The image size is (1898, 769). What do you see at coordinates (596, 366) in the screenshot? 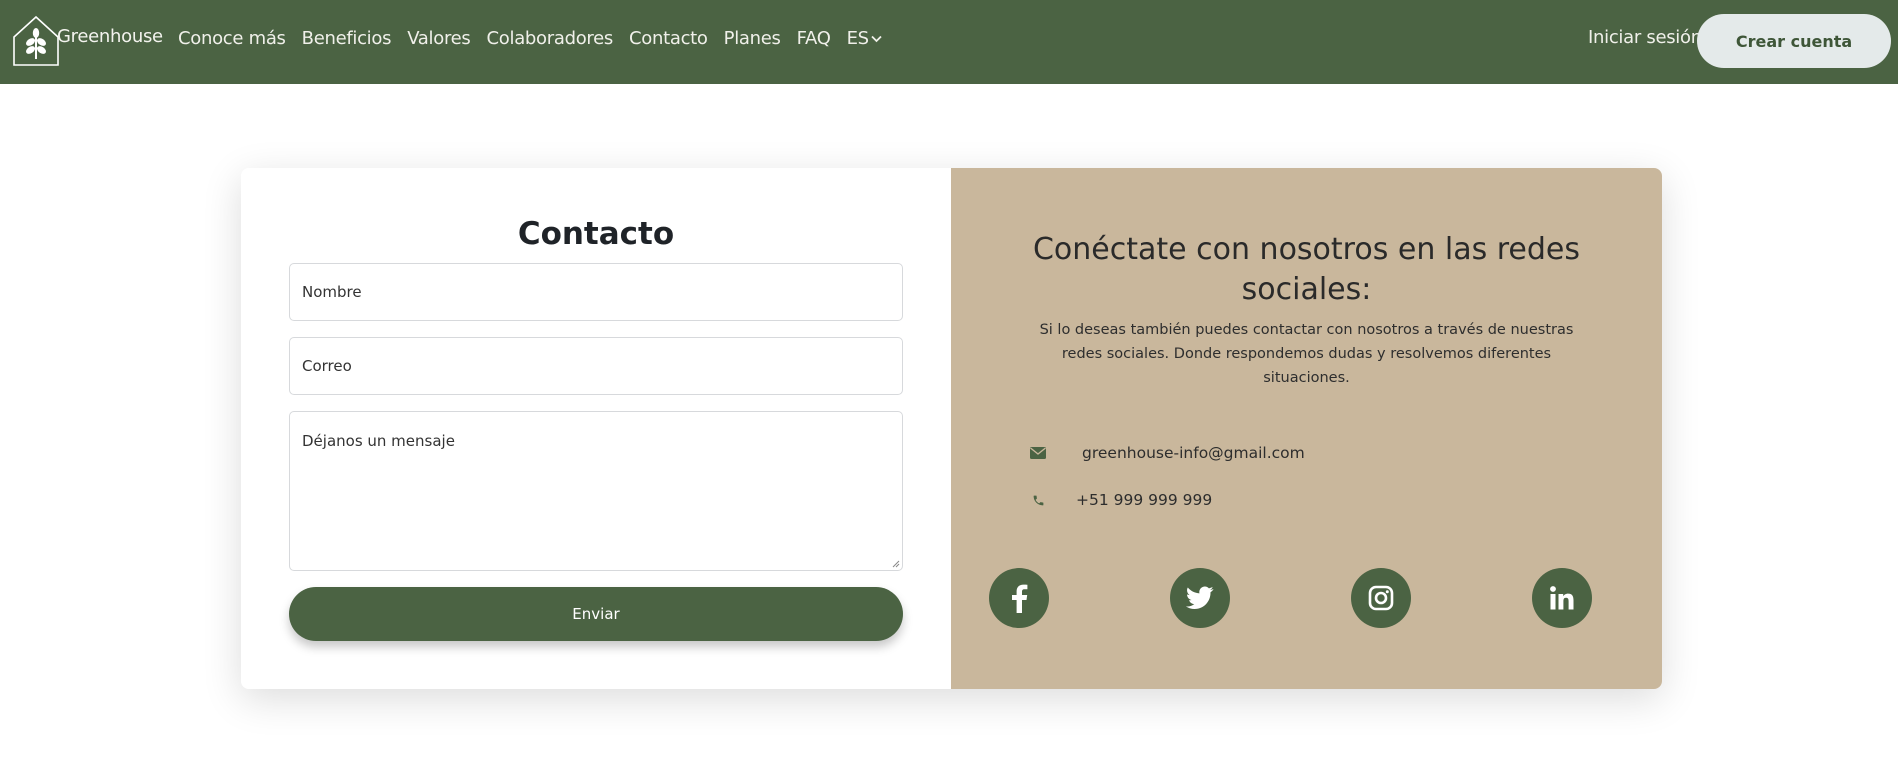
I see `email-input: Correo` at bounding box center [596, 366].